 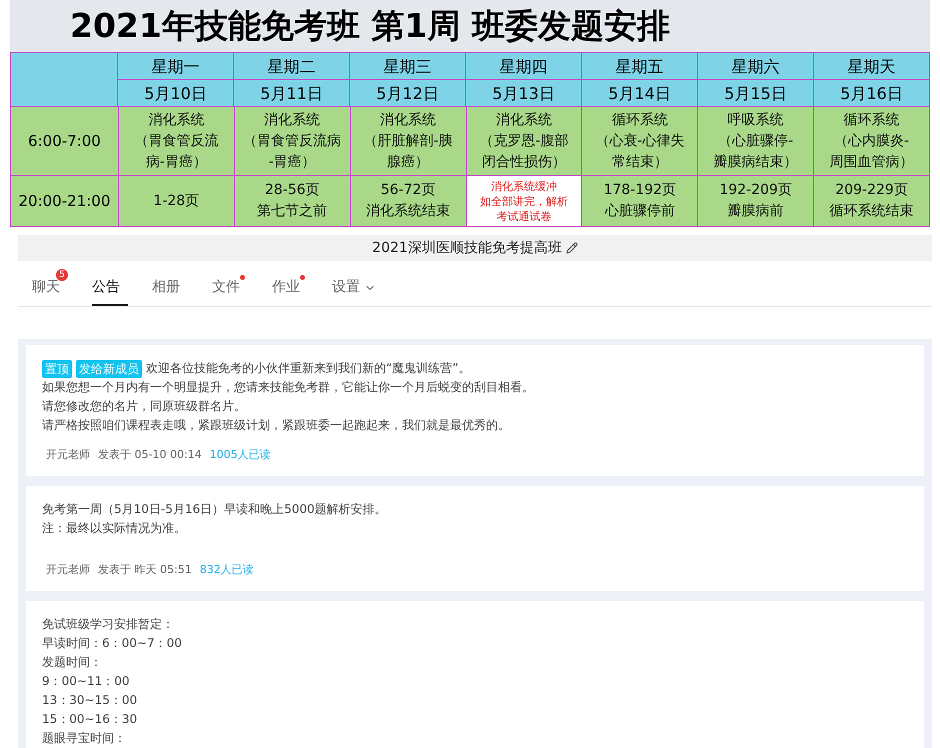 What do you see at coordinates (150, 455) in the screenshot?
I see `post-time: 发表于 05-10 00:14` at bounding box center [150, 455].